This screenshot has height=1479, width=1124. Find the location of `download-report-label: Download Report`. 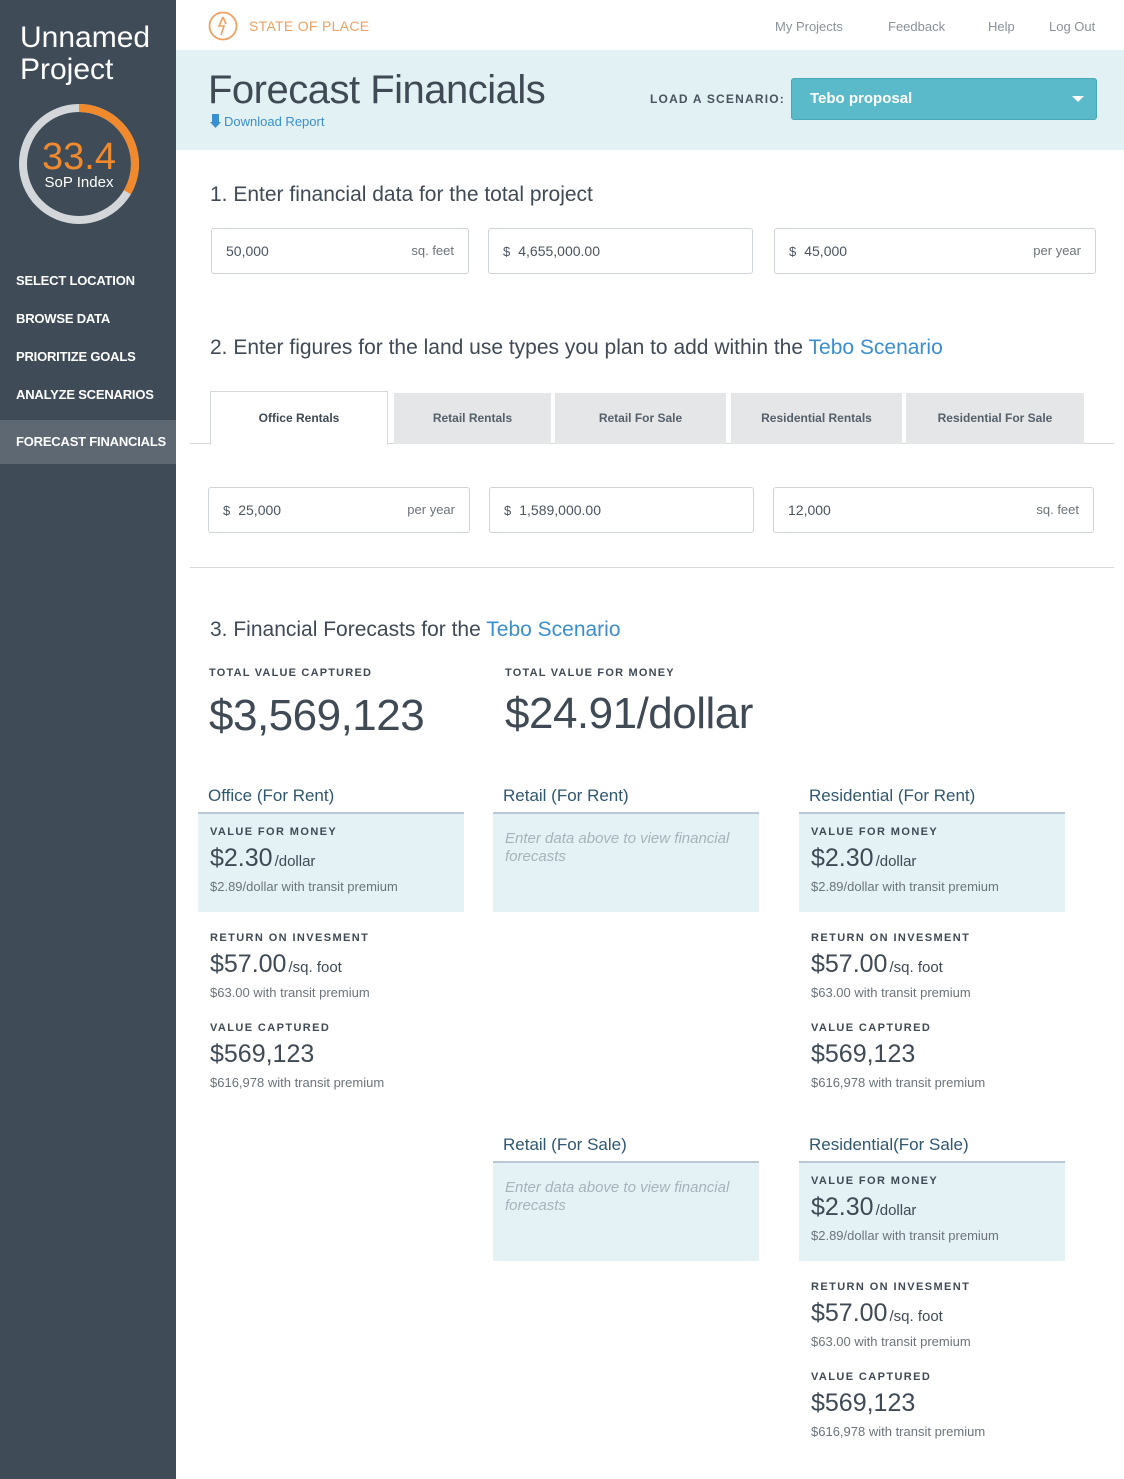

download-report-label: Download Report is located at coordinates (274, 121).